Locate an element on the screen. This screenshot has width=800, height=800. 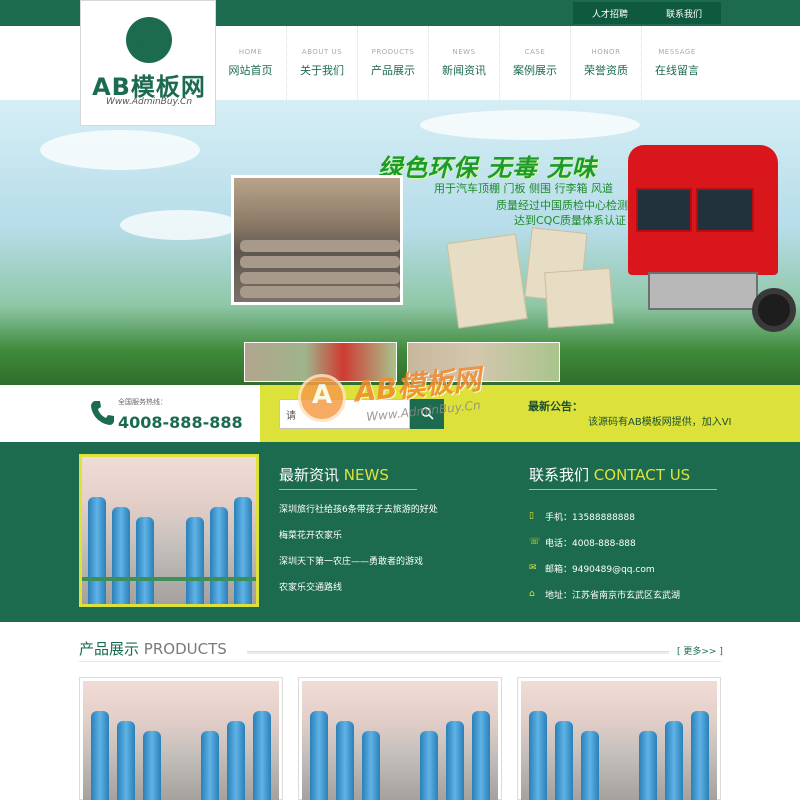
search-input is located at coordinates (344, 414).